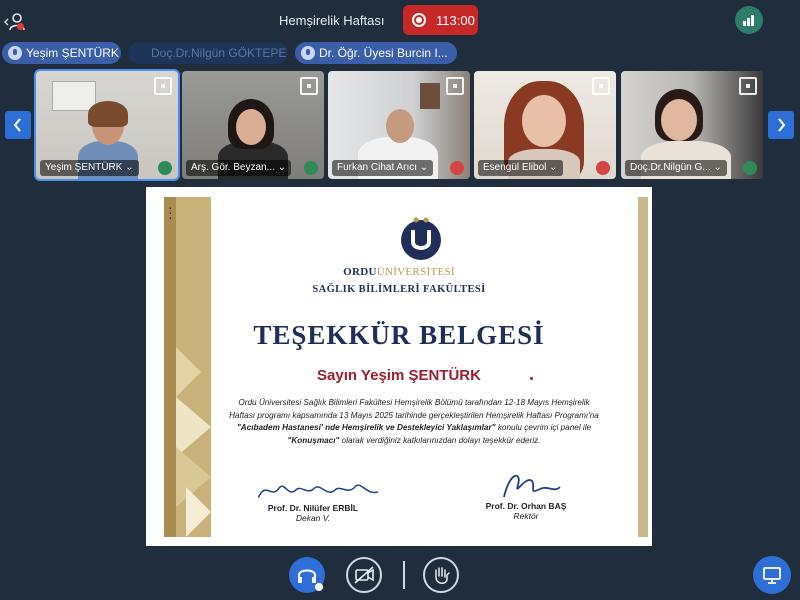 This screenshot has height=600, width=800. What do you see at coordinates (84, 167) in the screenshot?
I see `participant-name: Yeşim ŞENTÜRK` at bounding box center [84, 167].